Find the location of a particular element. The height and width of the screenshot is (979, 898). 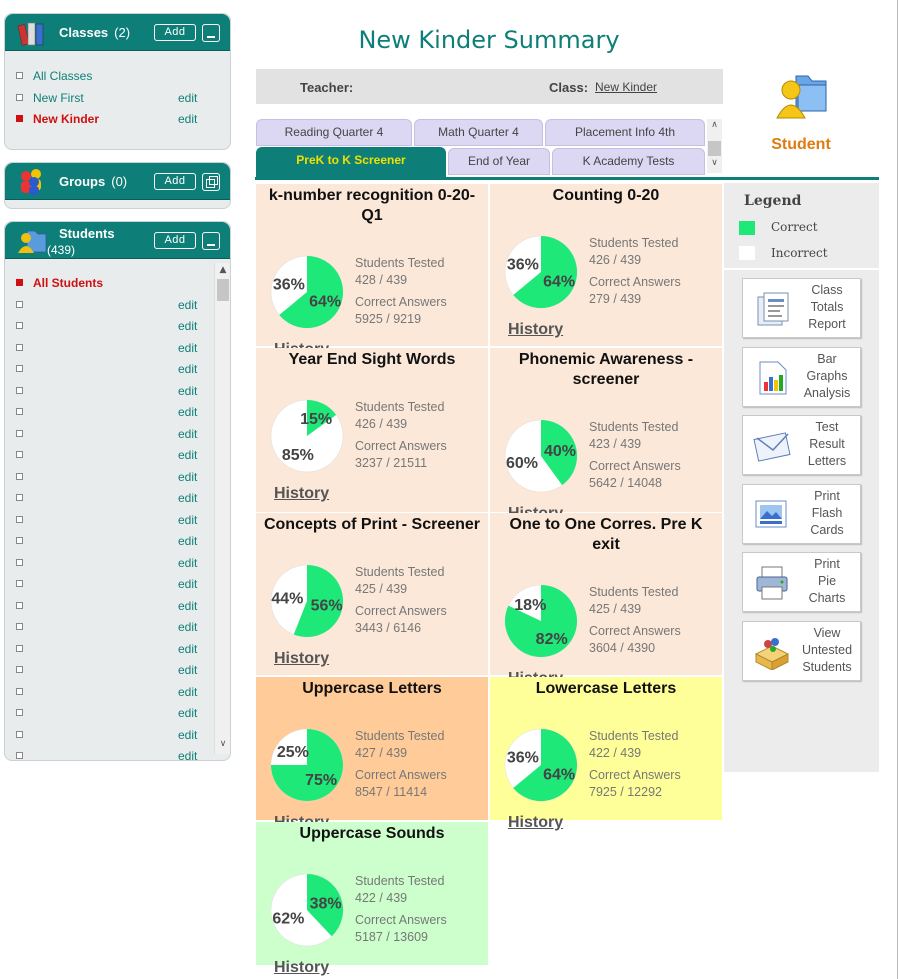

class-link: New Kinder is located at coordinates (626, 87).